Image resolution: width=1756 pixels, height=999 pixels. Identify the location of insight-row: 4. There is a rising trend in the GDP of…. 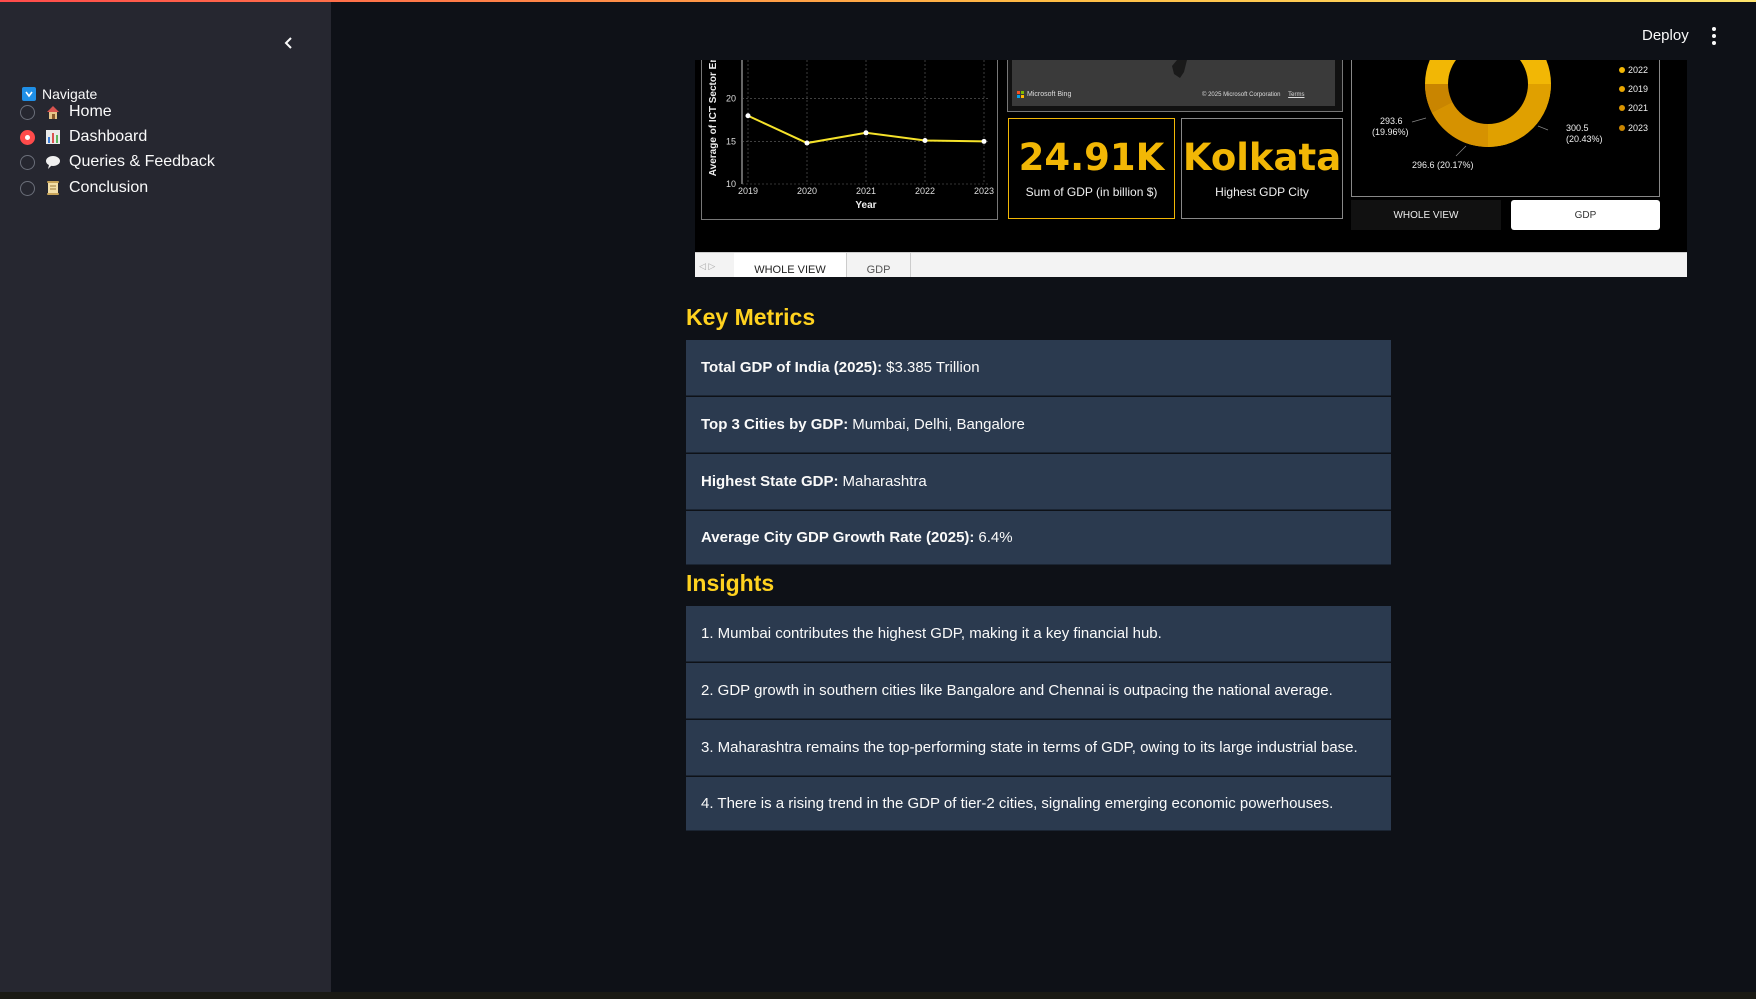
(1038, 804).